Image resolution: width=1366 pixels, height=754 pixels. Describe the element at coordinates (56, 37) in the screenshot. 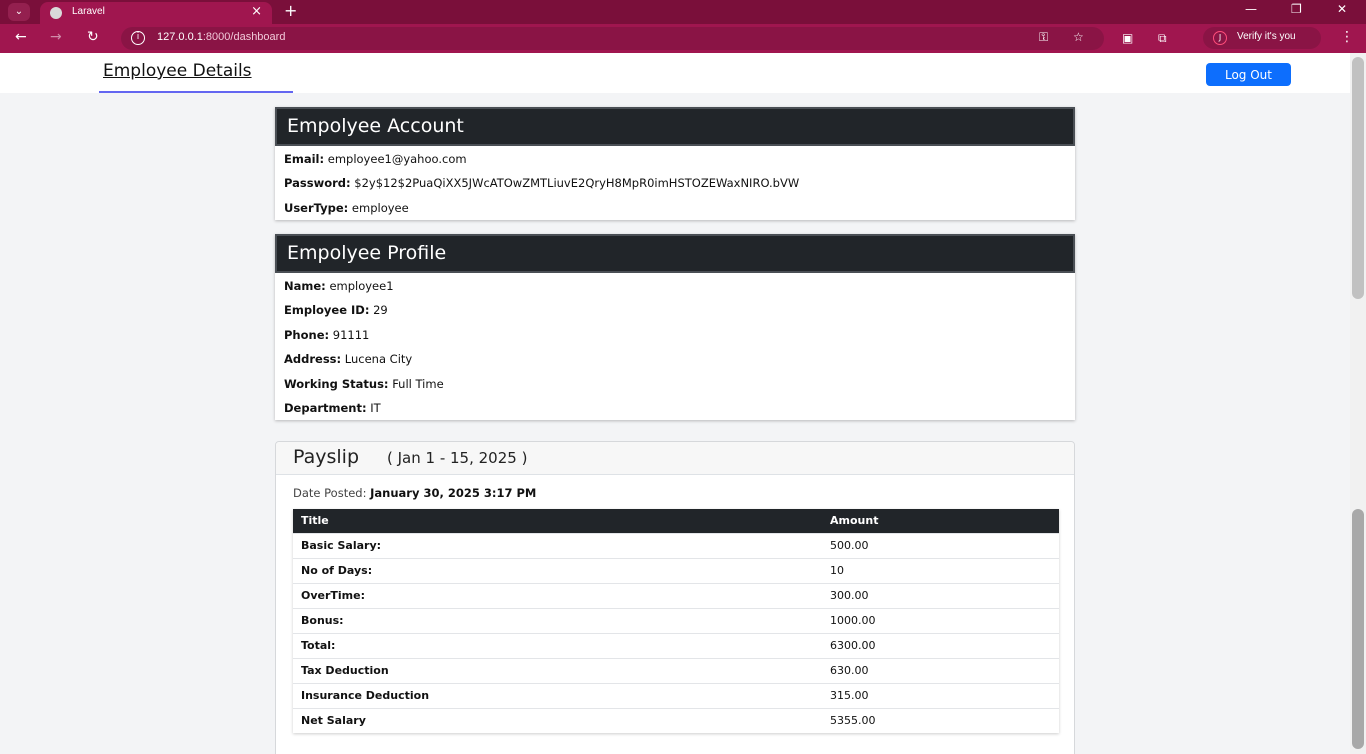

I see `forward-icon: →` at that location.